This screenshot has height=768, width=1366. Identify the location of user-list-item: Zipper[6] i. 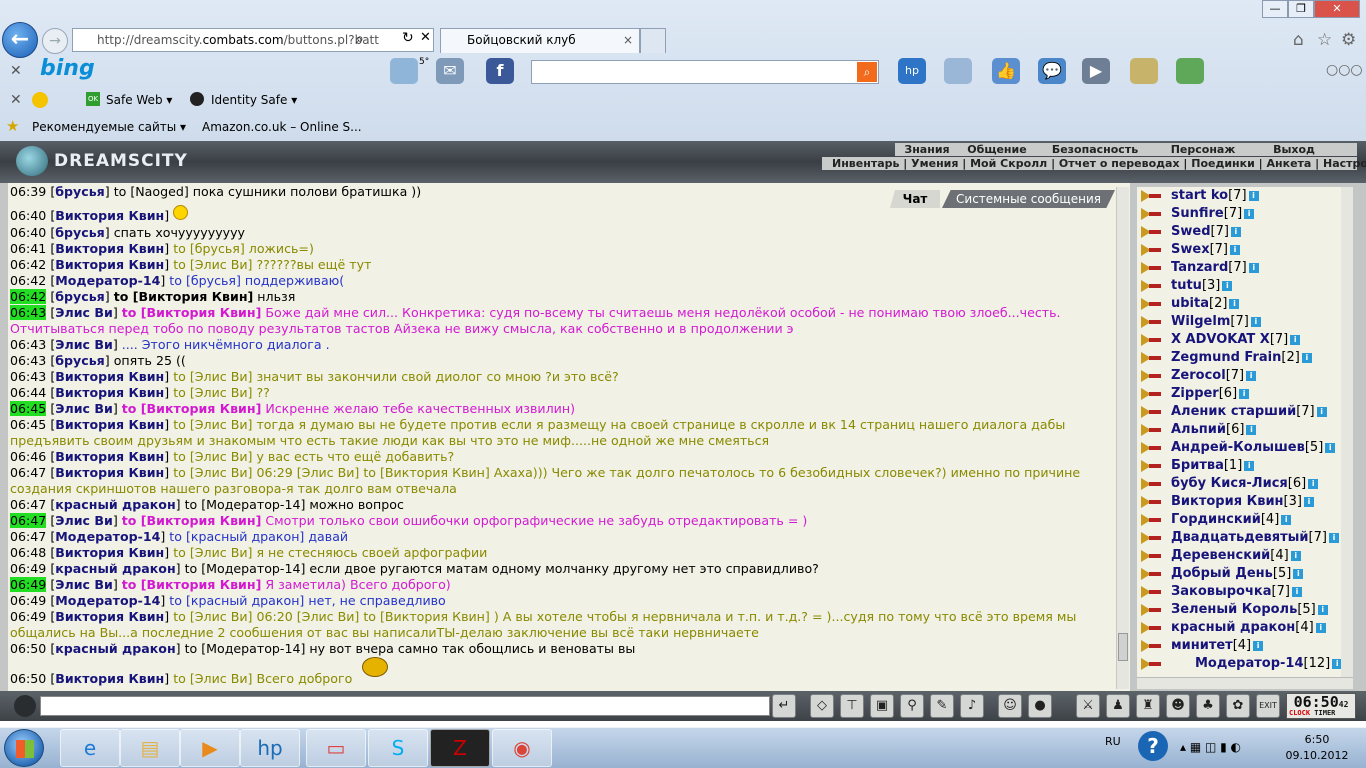
(1245, 394).